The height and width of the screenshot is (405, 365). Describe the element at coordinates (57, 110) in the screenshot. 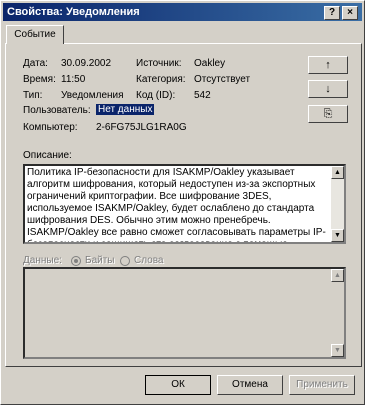

I see `user-label: Пользователь:` at that location.